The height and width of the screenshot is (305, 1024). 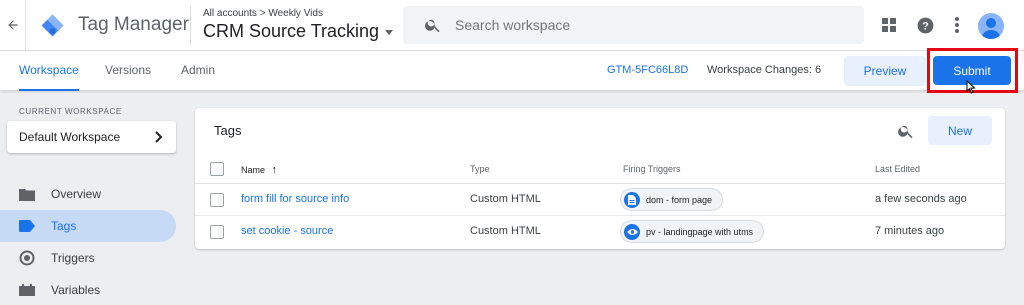 What do you see at coordinates (389, 32) in the screenshot?
I see `dropdown-caret-icon` at bounding box center [389, 32].